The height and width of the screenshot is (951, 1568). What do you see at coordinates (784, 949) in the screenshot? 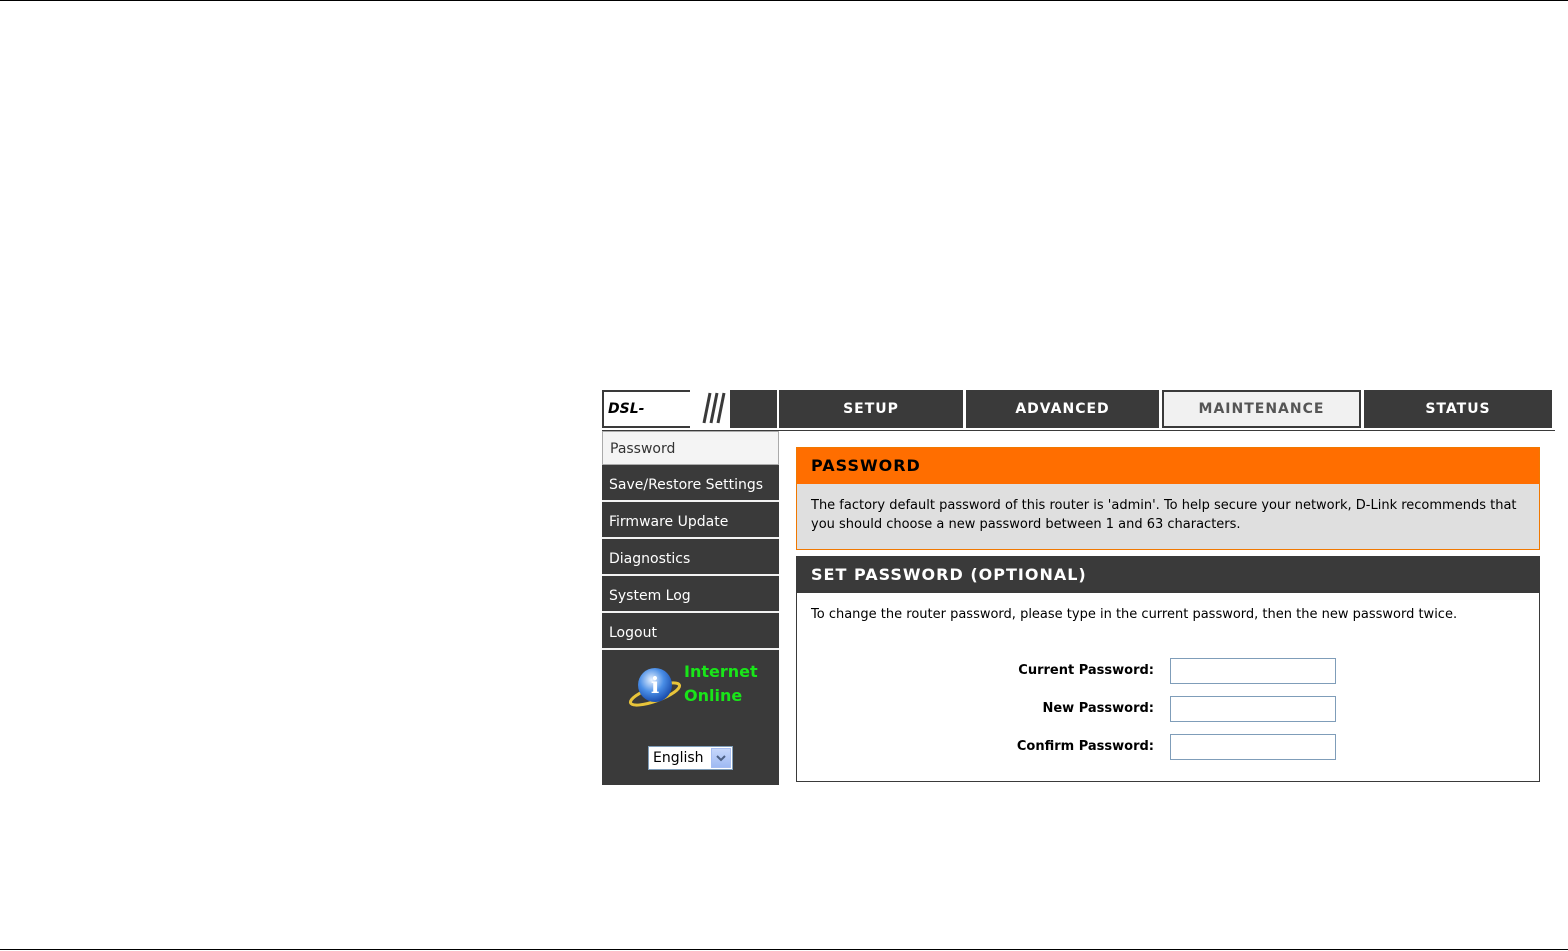
I see `page-bottom-rule` at bounding box center [784, 949].